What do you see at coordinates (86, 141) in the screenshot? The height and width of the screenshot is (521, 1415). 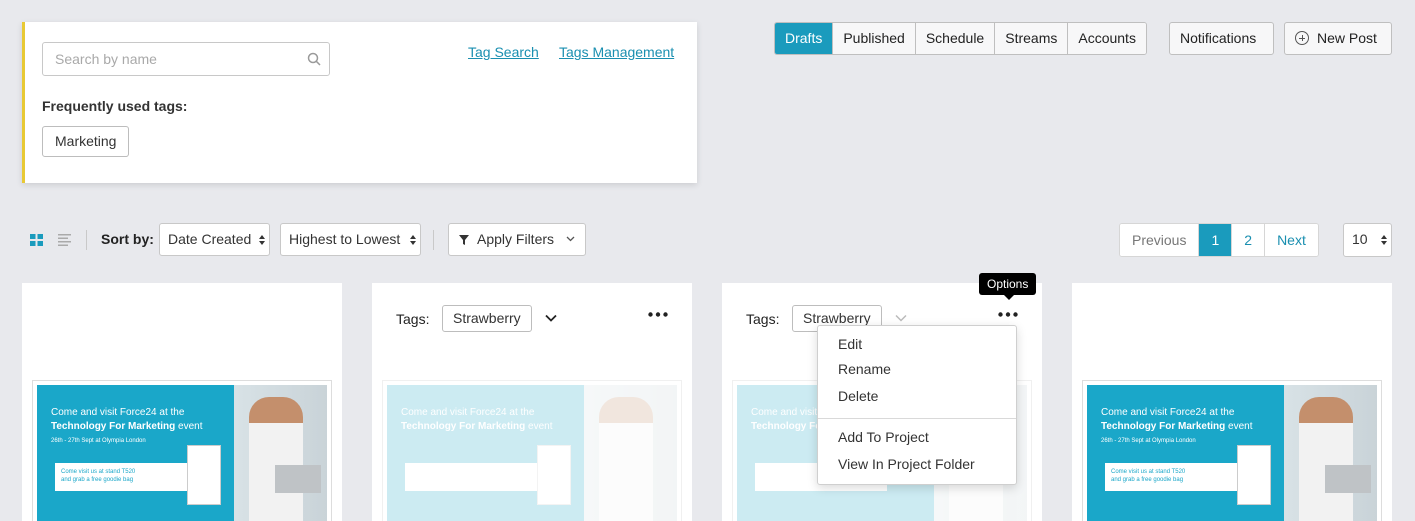 I see `frequent-tag-chip: Marketing` at bounding box center [86, 141].